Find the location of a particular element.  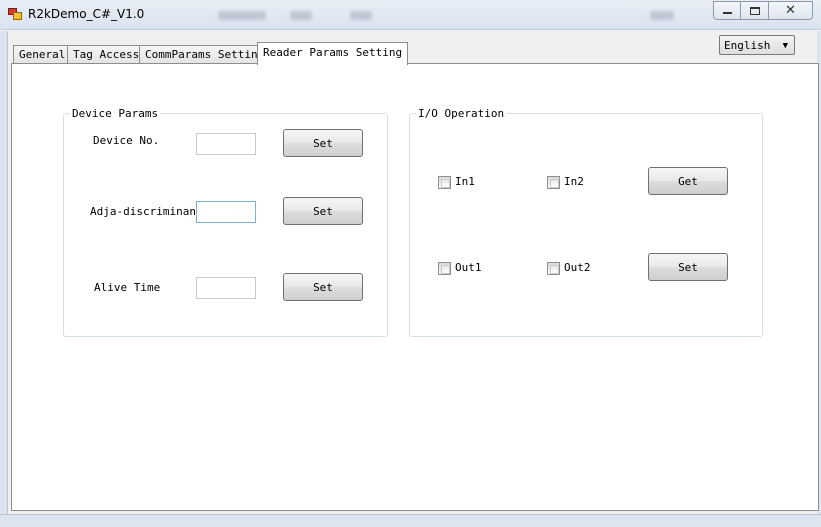

tab-tag-access: Tag Access is located at coordinates (106, 54).